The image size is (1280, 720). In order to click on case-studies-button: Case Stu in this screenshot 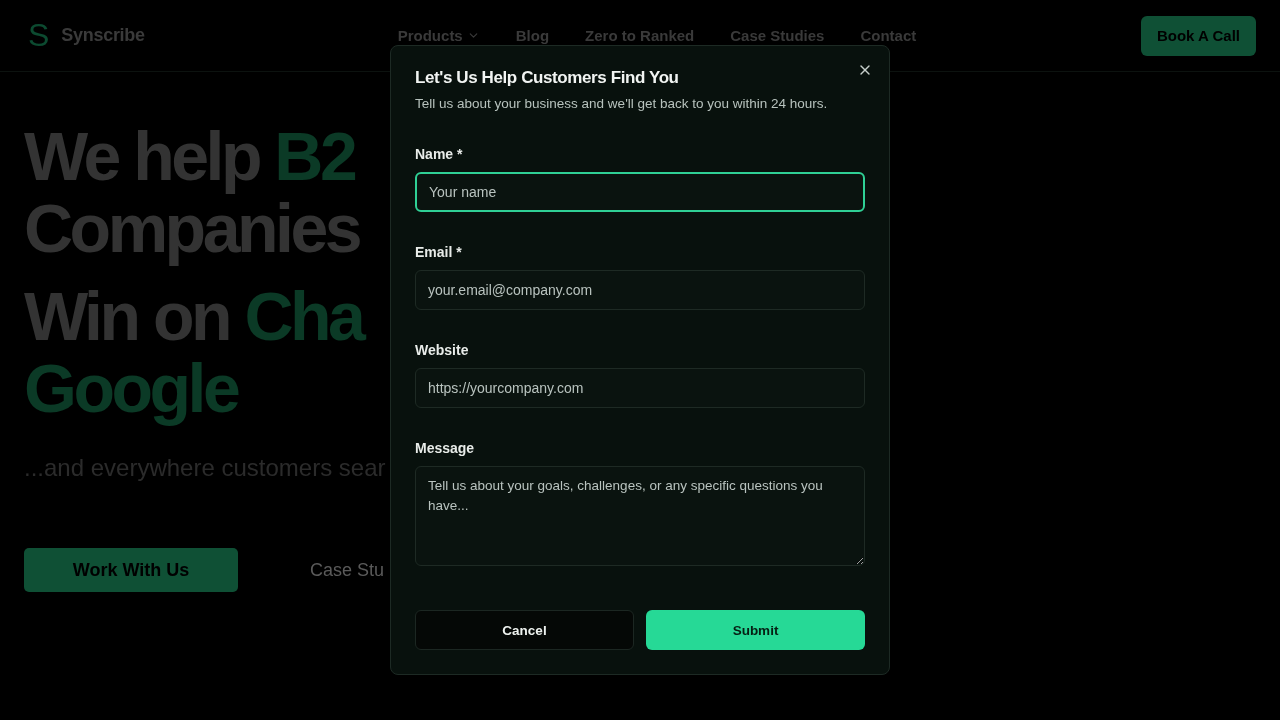, I will do `click(331, 570)`.